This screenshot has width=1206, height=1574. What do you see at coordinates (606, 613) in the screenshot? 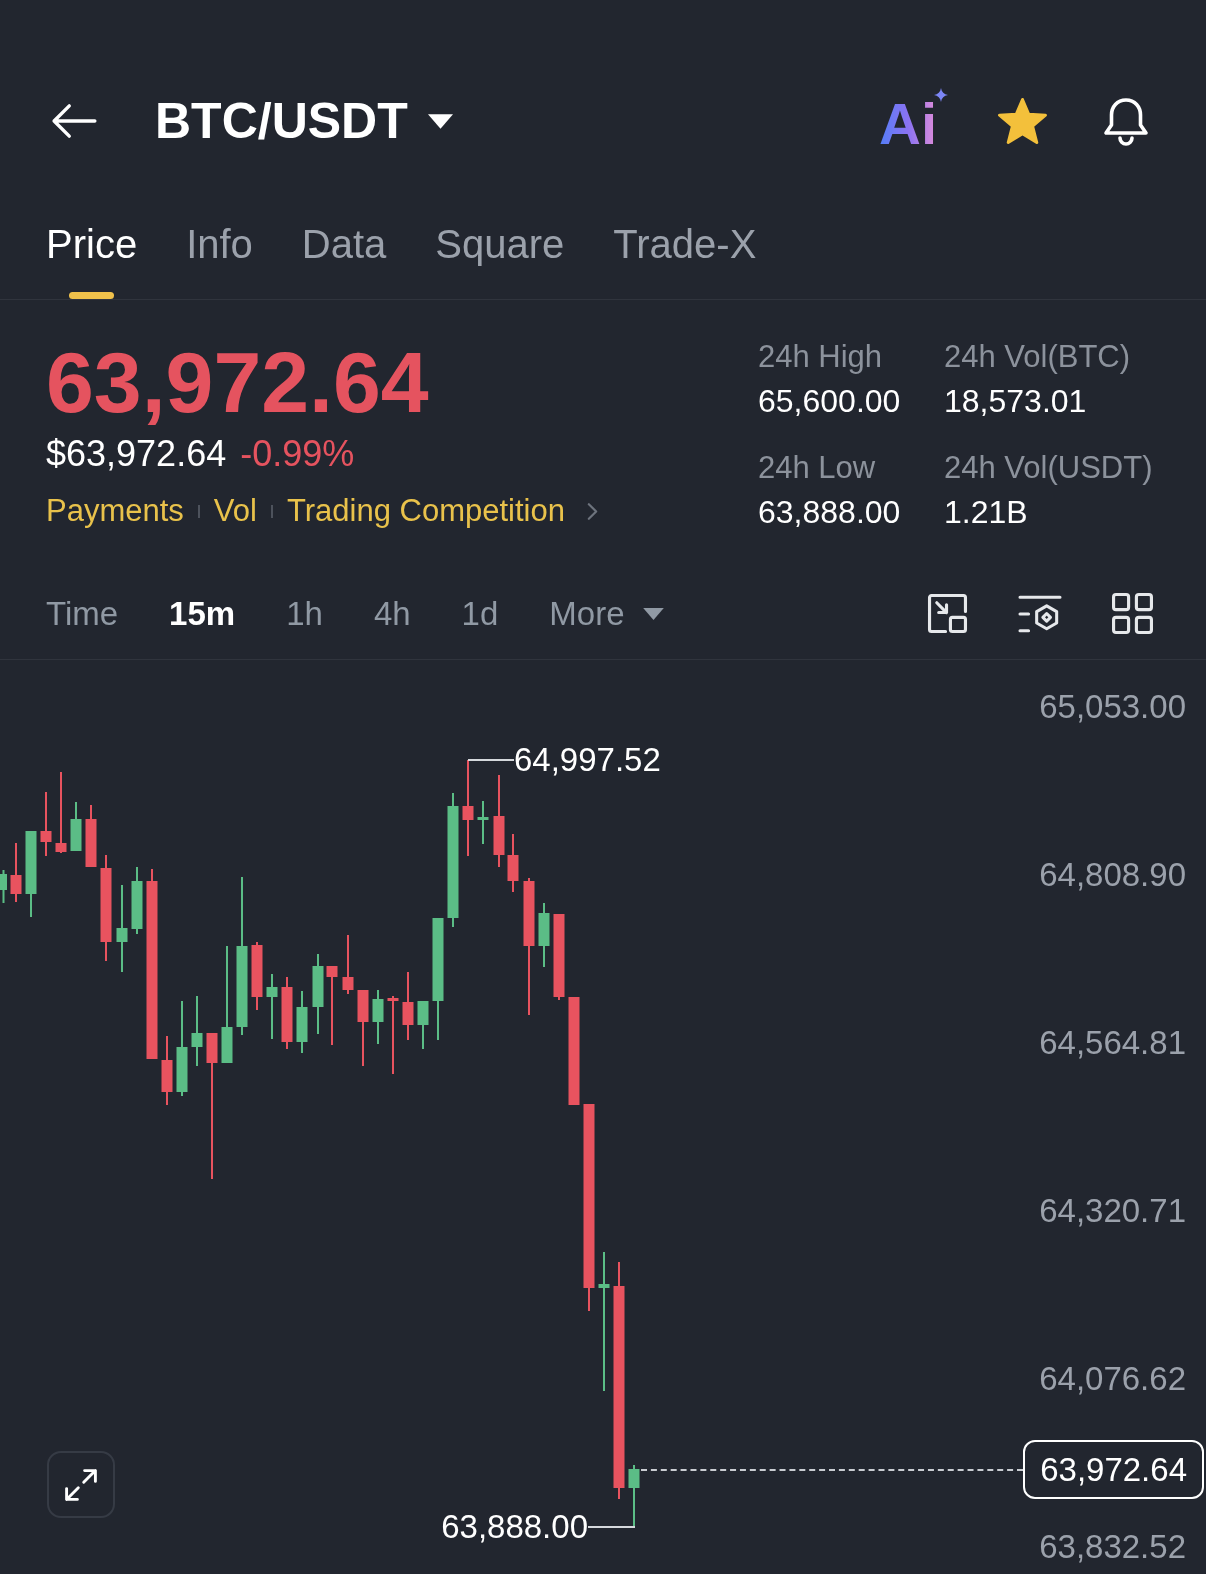
I see `more-dropdown: More` at bounding box center [606, 613].